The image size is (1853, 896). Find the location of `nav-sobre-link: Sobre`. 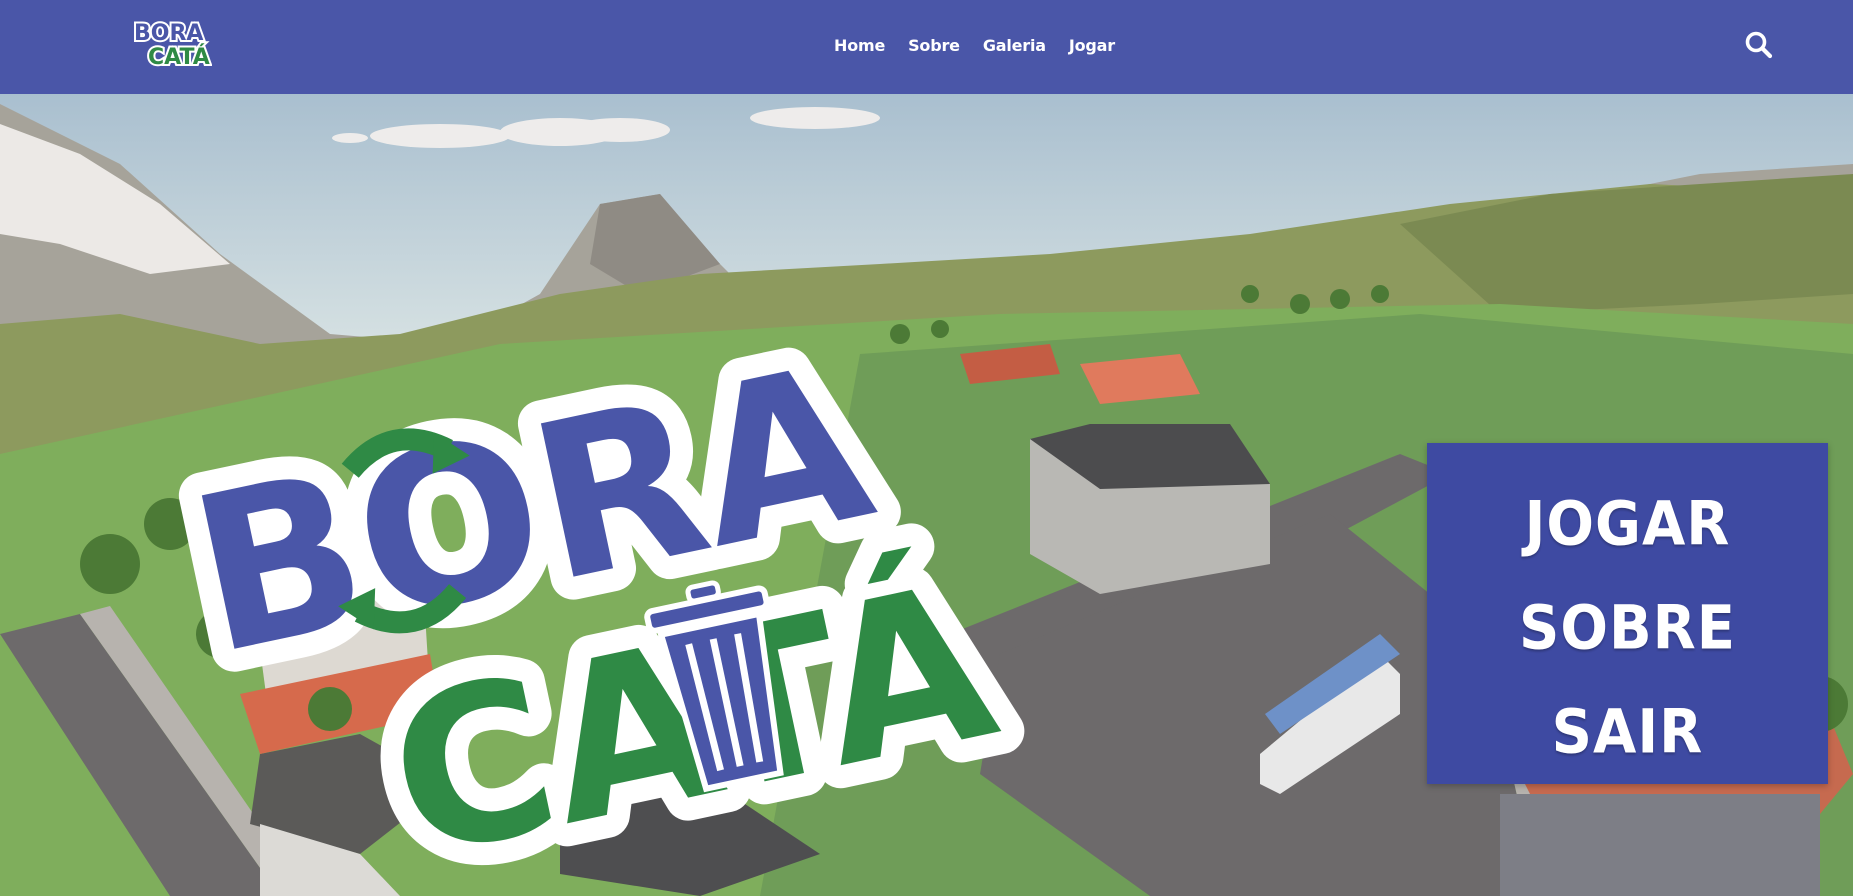

nav-sobre-link: Sobre is located at coordinates (934, 45).